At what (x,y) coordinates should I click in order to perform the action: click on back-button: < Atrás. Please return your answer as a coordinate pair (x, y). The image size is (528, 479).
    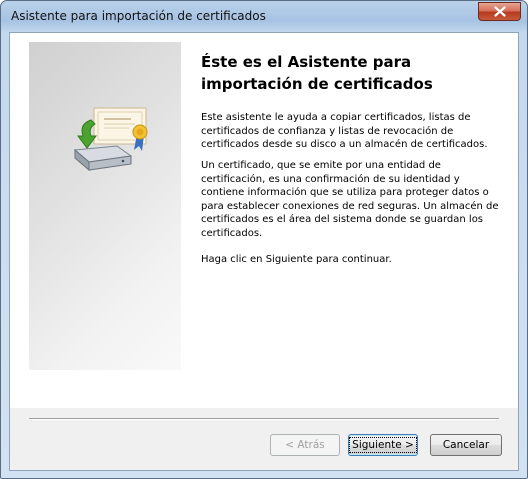
    Looking at the image, I should click on (305, 445).